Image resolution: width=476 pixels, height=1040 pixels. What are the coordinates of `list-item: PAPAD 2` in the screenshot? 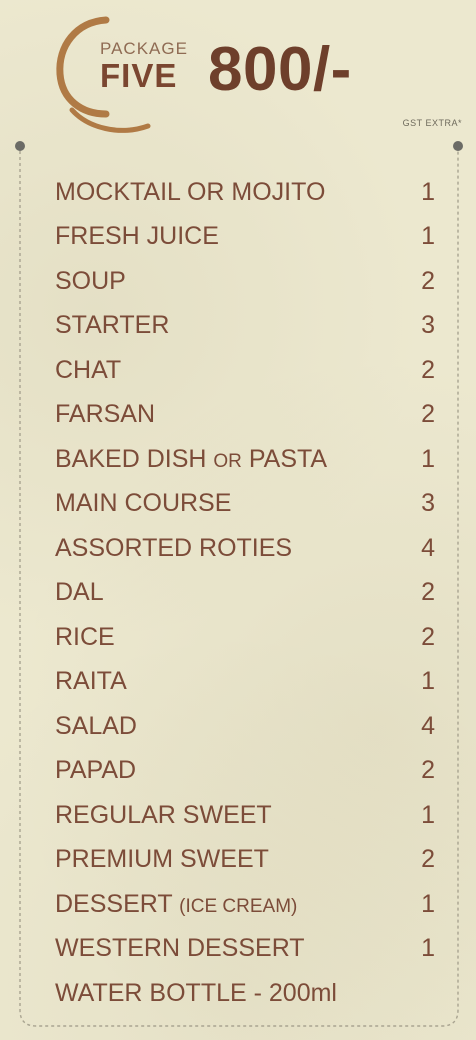 It's located at (245, 771).